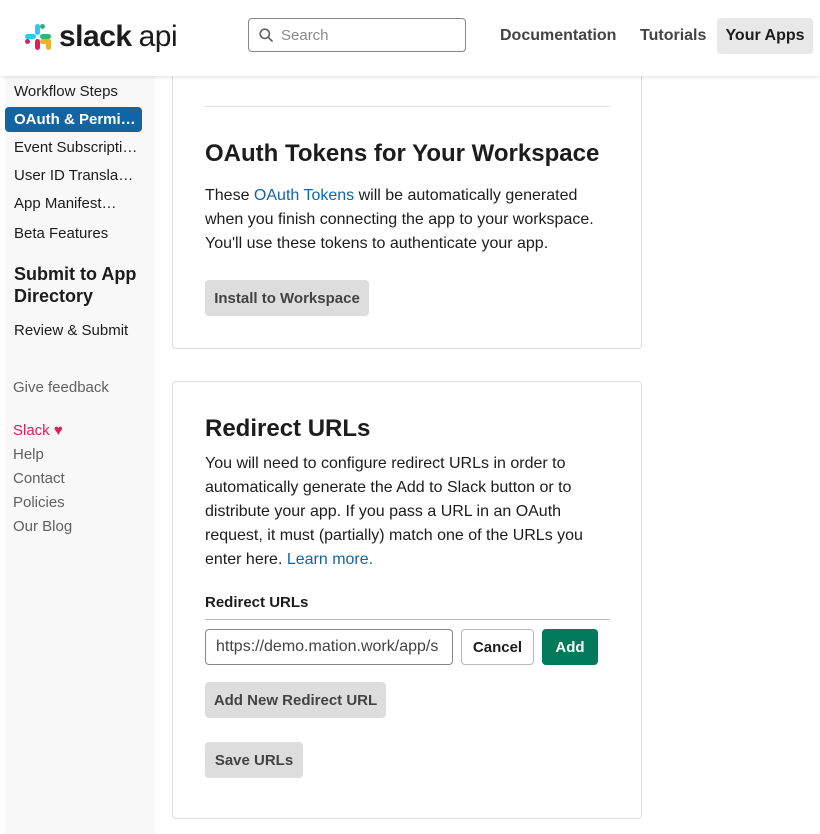  I want to click on oauth-tokens-text-before: These, so click(229, 195).